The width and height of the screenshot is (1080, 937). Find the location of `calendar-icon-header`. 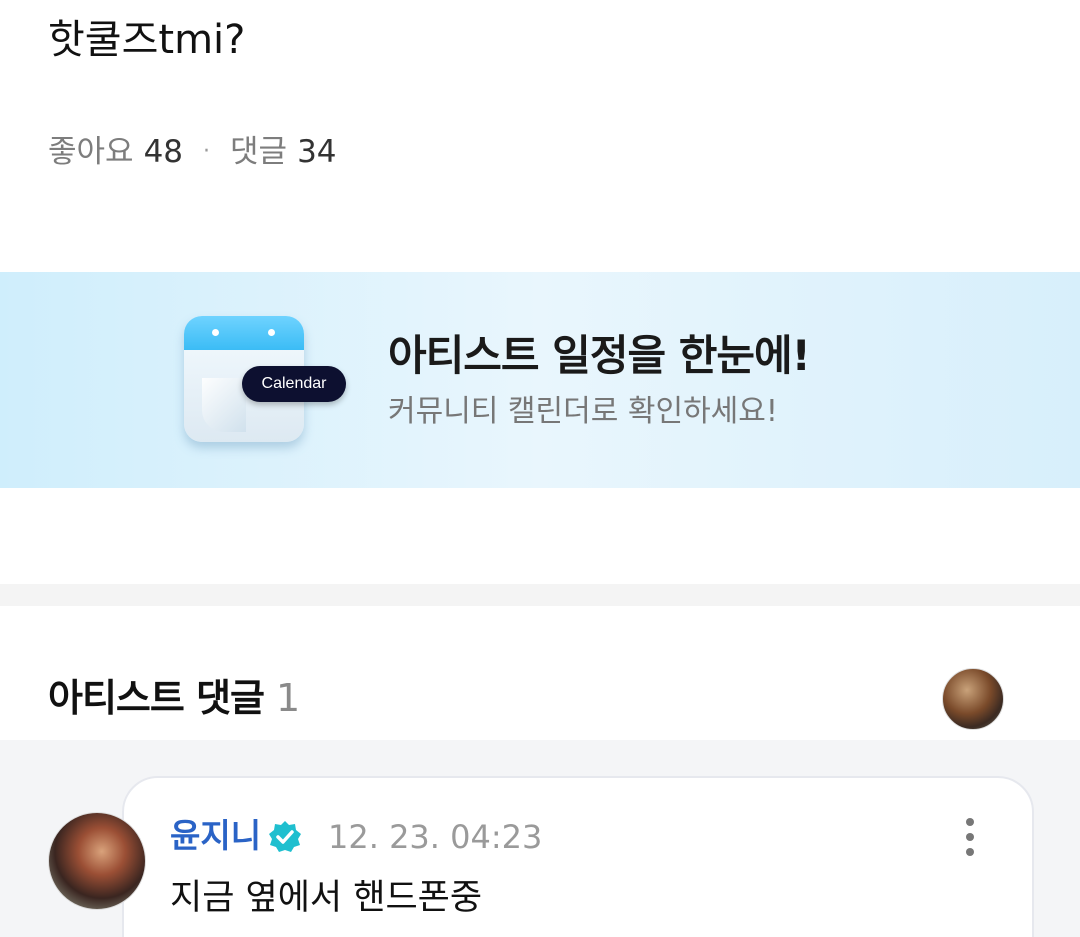

calendar-icon-header is located at coordinates (244, 333).